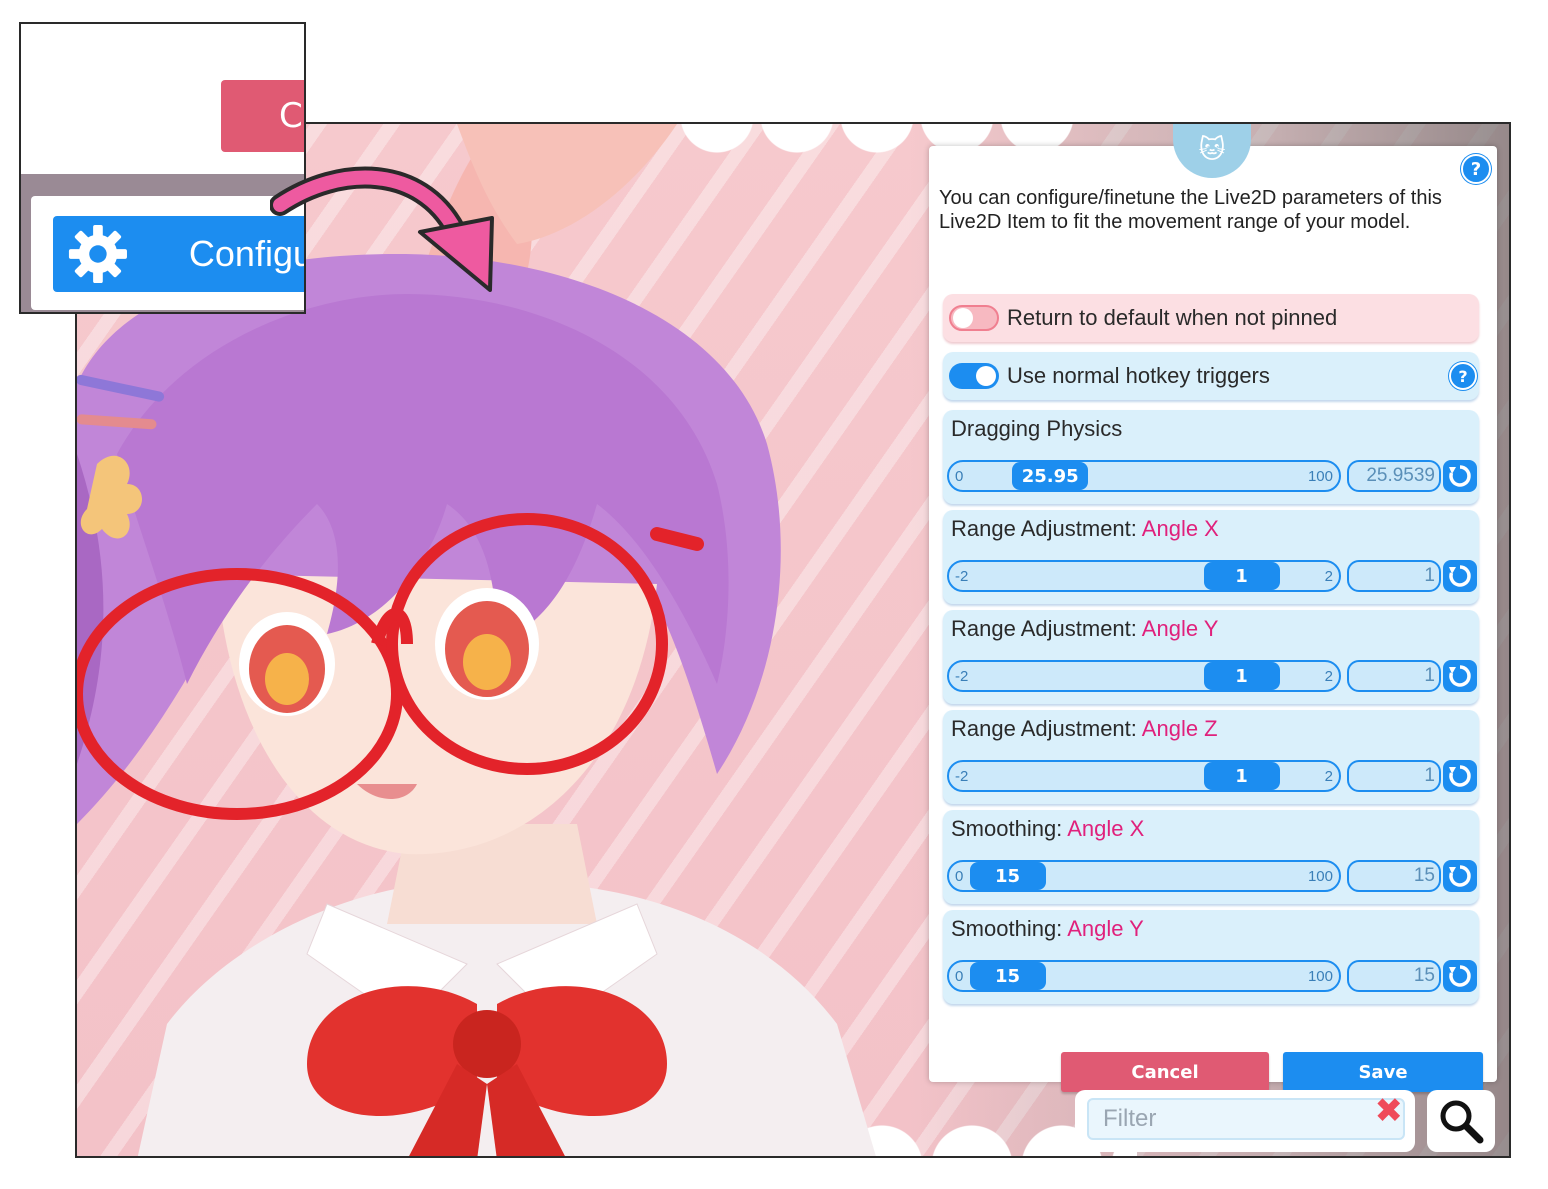 The width and height of the screenshot is (1548, 1189). I want to click on filter-input: Filter, so click(1246, 1119).